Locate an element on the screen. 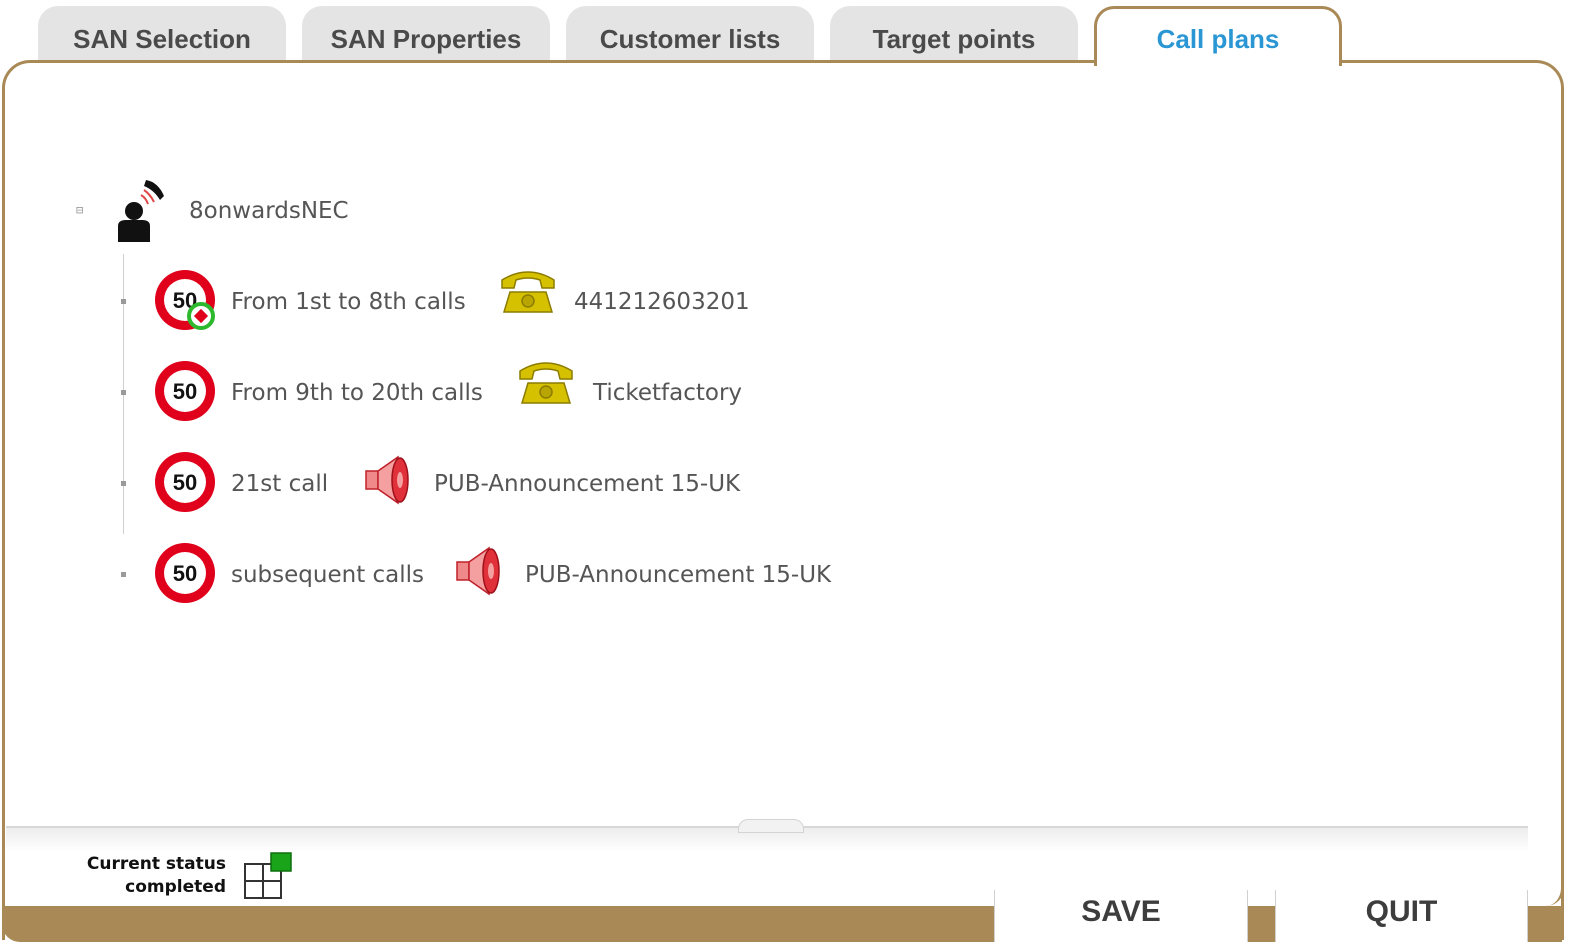 This screenshot has height=951, width=1576. status-grid-icon is located at coordinates (268, 875).